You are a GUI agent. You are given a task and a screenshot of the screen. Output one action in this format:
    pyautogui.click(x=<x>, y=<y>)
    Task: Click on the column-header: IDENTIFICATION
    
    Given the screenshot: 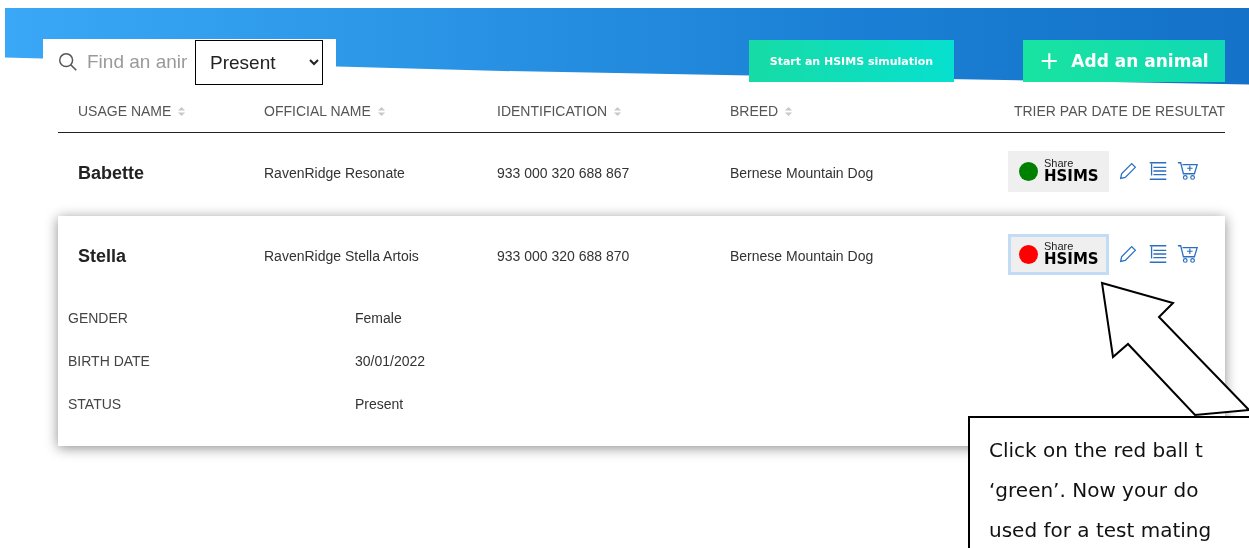 What is the action you would take?
    pyautogui.click(x=552, y=111)
    